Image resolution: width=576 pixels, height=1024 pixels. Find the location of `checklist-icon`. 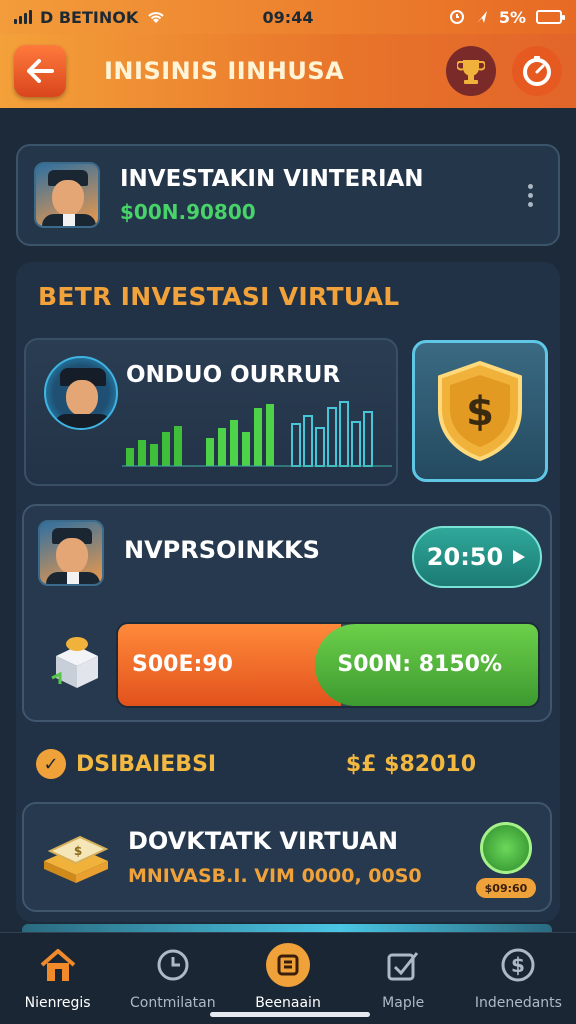

checklist-icon is located at coordinates (403, 966).